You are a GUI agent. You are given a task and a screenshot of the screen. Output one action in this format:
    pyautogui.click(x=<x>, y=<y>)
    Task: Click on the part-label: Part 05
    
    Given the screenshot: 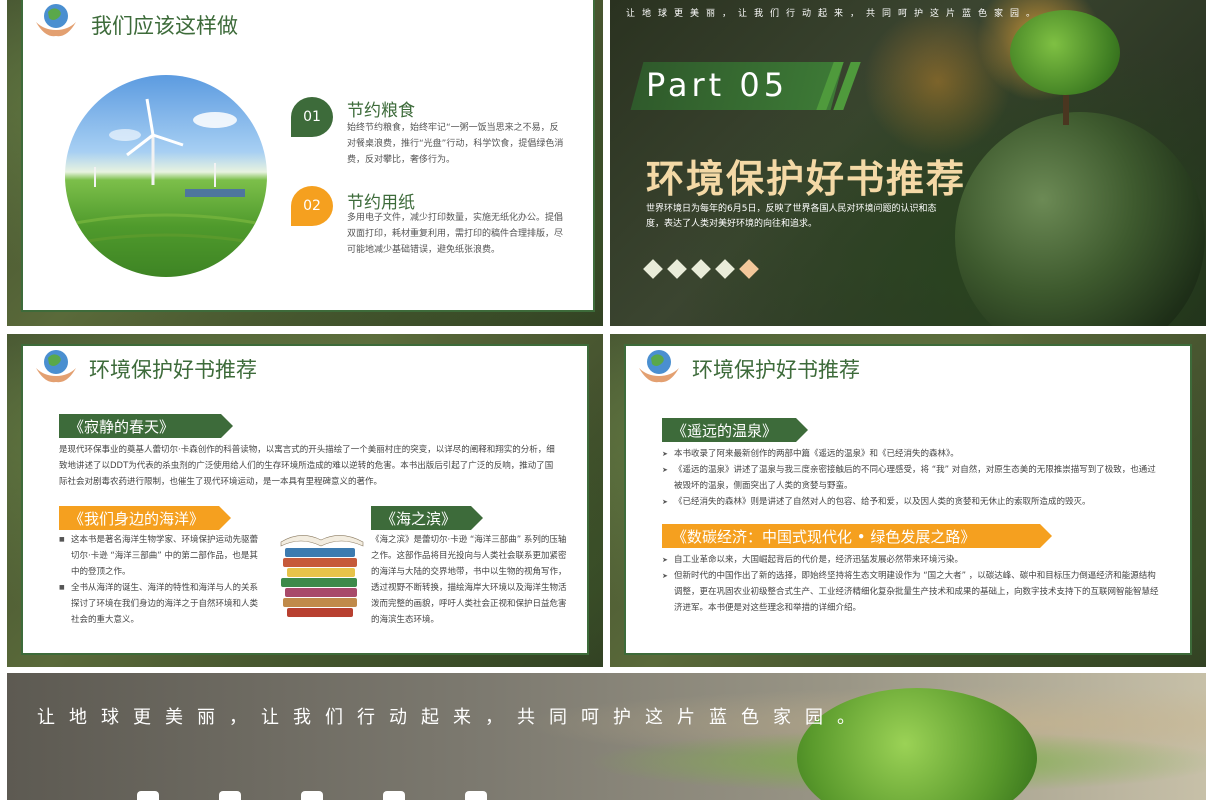 What is the action you would take?
    pyautogui.click(x=717, y=85)
    